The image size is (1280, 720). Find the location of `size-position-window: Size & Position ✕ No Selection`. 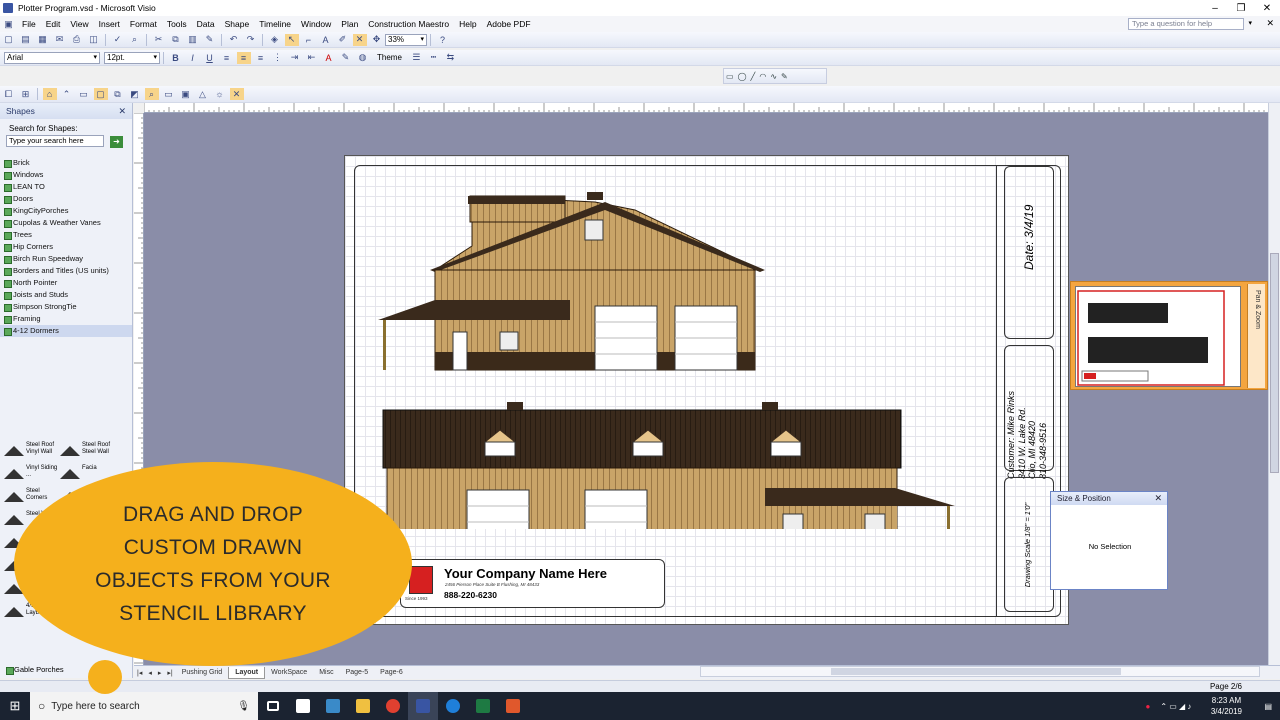

size-position-window: Size & Position ✕ No Selection is located at coordinates (1109, 540).